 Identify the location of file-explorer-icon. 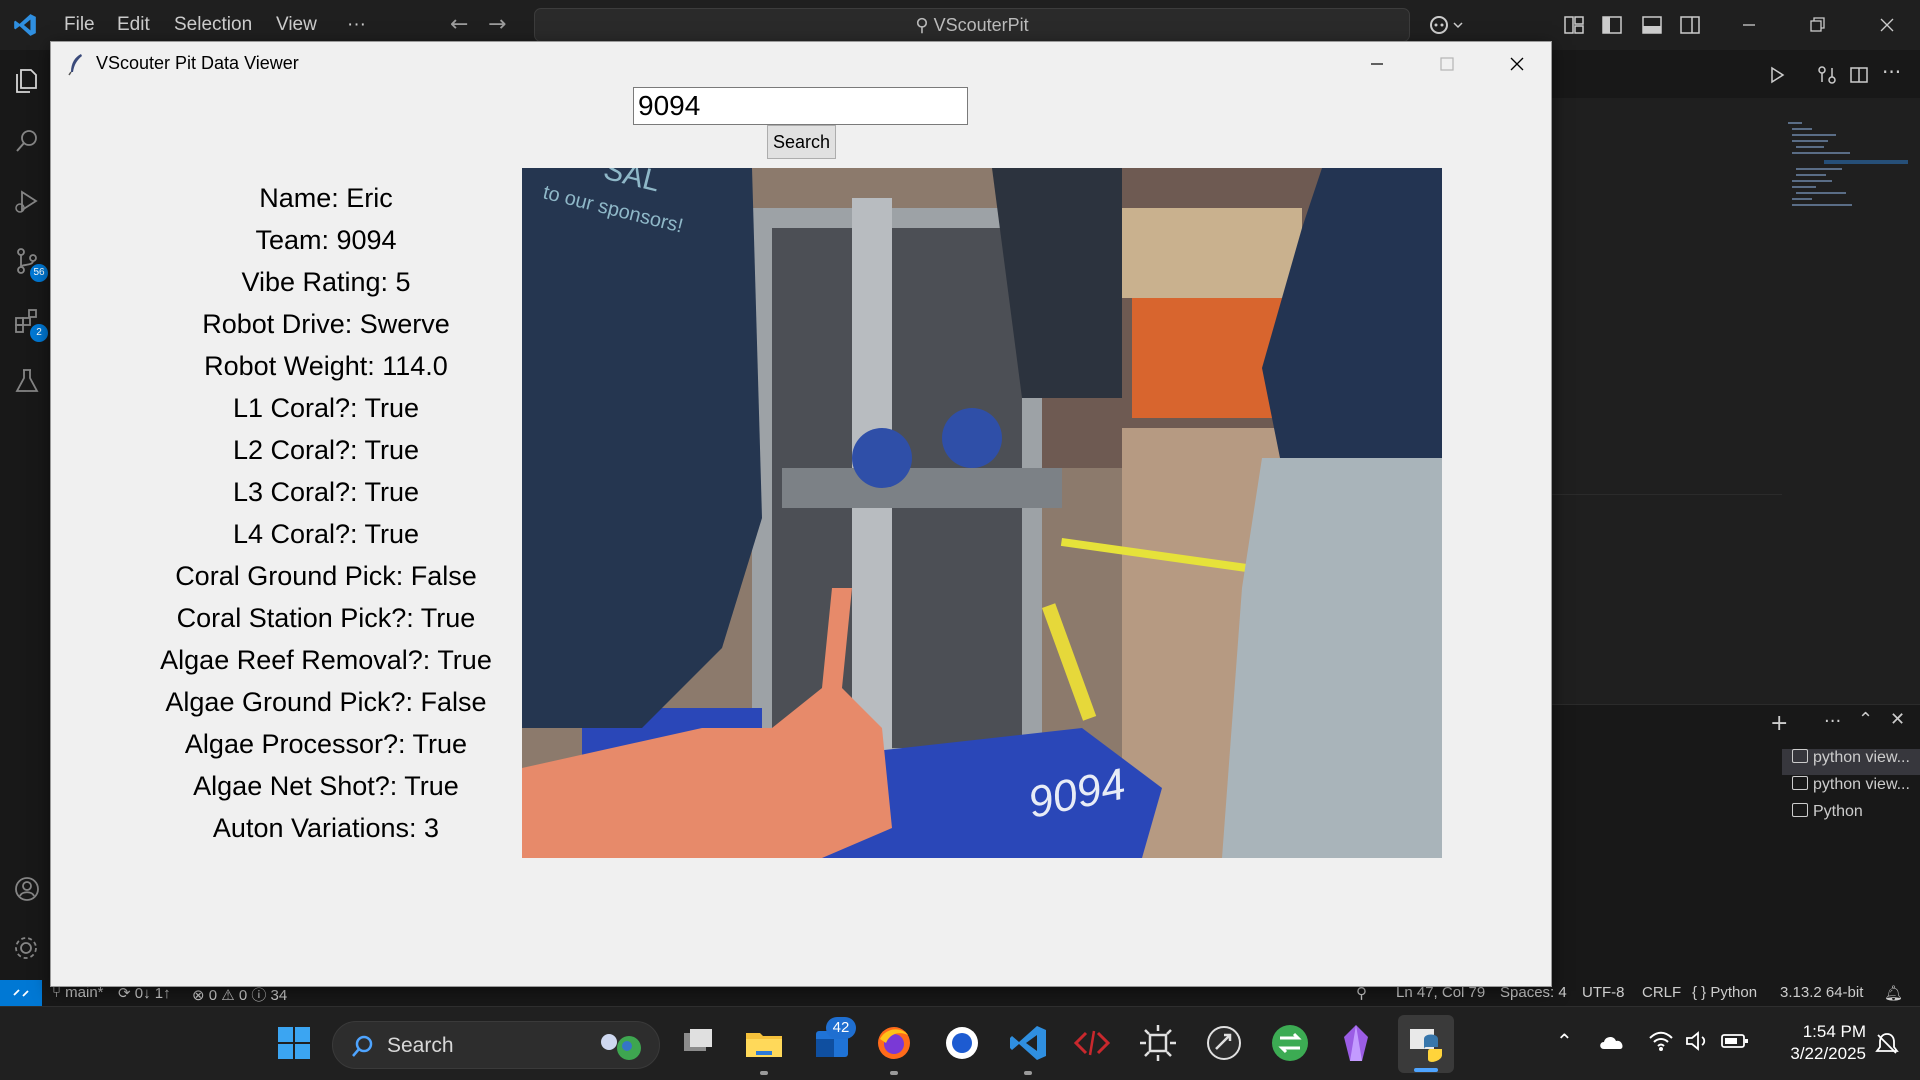
(764, 1043).